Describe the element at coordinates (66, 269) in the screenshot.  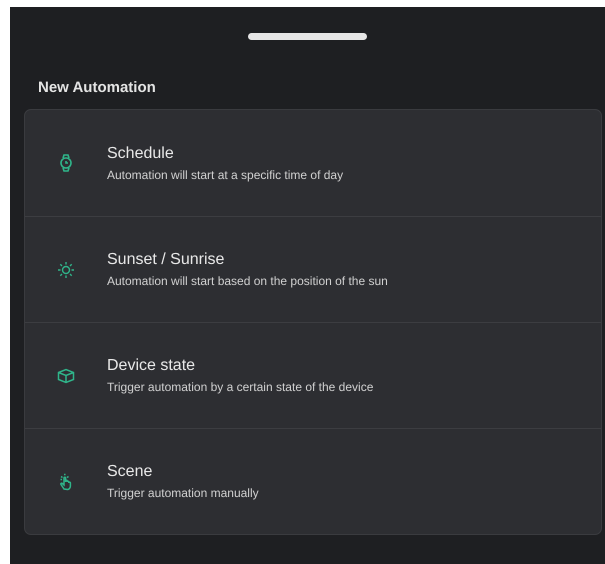
I see `sun-icon` at that location.